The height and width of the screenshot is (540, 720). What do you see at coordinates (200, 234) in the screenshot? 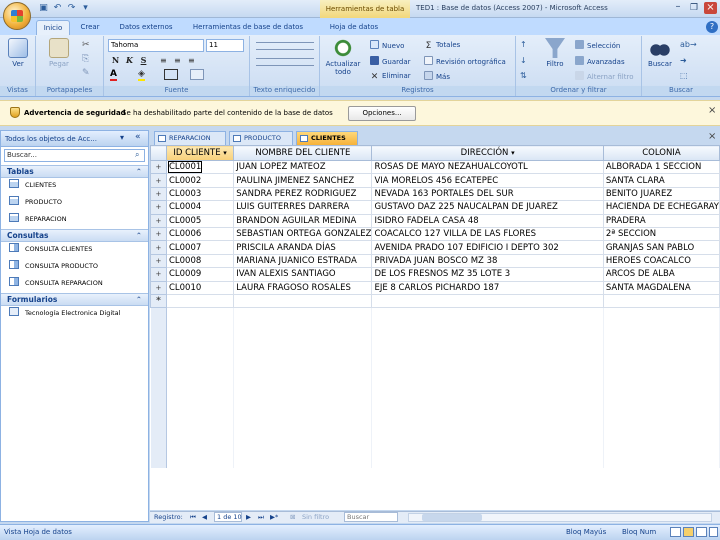
I see `table-cell: CL0006` at bounding box center [200, 234].